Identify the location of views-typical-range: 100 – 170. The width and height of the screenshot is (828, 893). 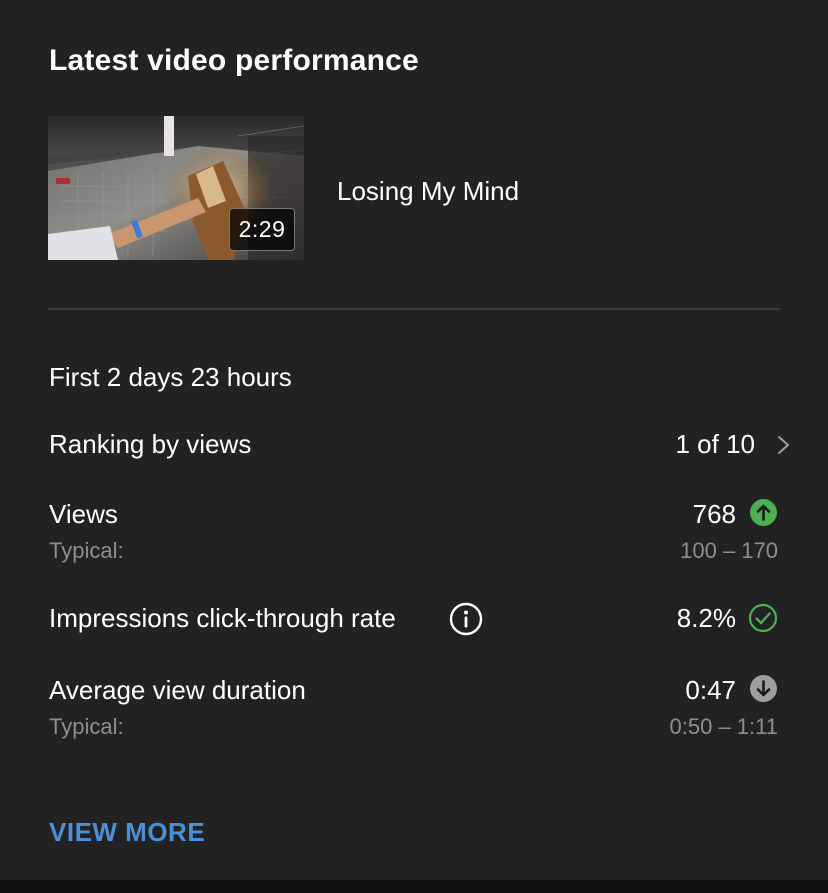
(729, 550).